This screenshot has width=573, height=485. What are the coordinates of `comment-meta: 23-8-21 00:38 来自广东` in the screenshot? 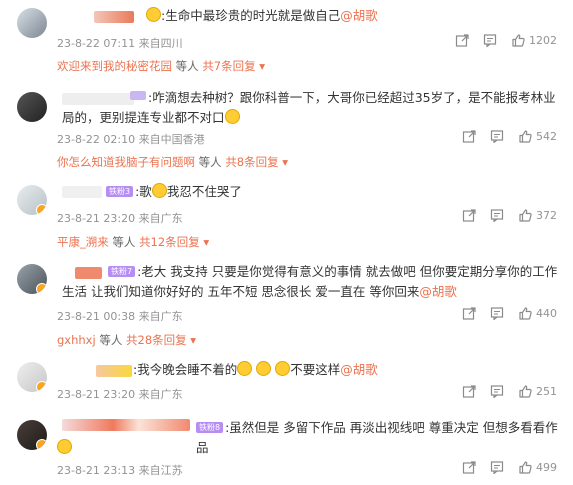 It's located at (120, 316).